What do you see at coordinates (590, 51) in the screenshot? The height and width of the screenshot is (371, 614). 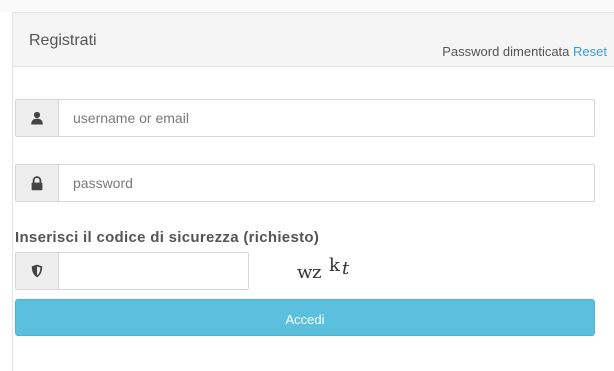 I see `reset-link: Reset` at bounding box center [590, 51].